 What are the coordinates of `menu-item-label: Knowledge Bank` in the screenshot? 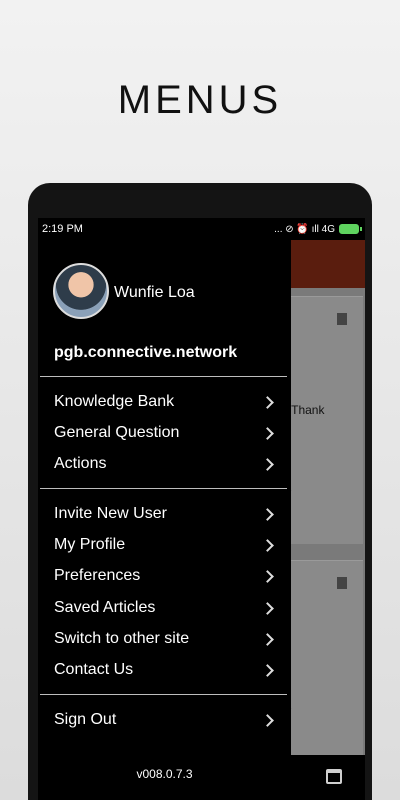 It's located at (114, 401).